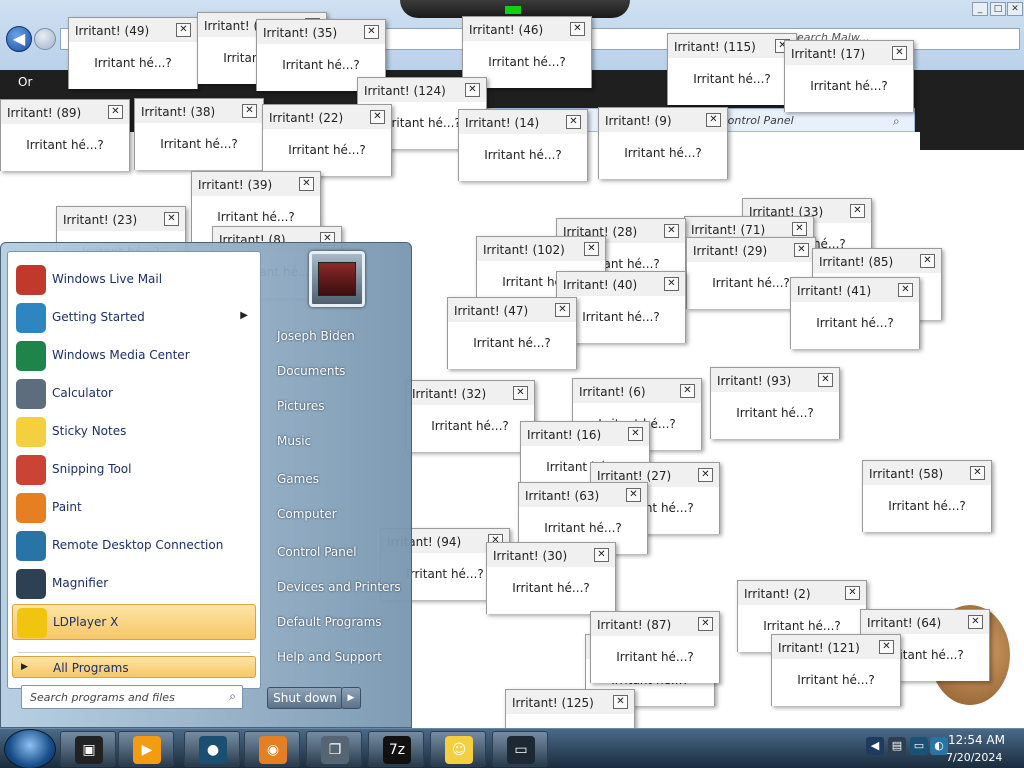 Image resolution: width=1024 pixels, height=768 pixels. I want to click on irritant-dialog: Irritant! (30) ✕ Irritant hé...?, so click(551, 578).